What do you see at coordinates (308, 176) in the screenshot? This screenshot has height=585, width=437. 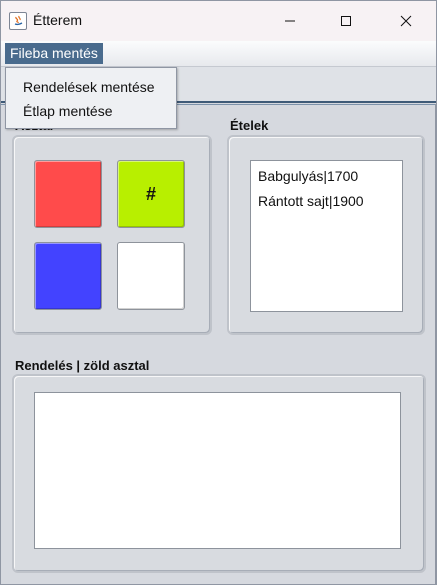 I see `list-item: Babgulyás|1700` at bounding box center [308, 176].